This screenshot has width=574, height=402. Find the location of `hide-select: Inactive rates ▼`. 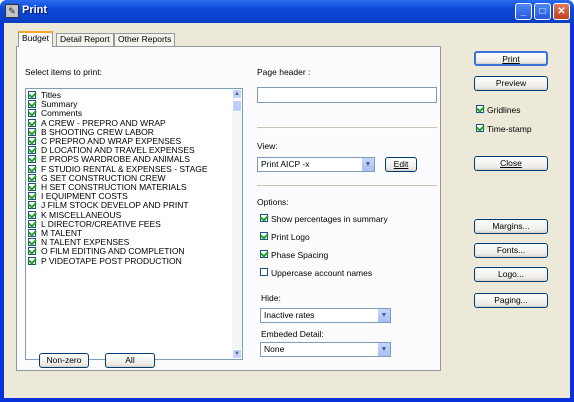

hide-select: Inactive rates ▼ is located at coordinates (325, 315).